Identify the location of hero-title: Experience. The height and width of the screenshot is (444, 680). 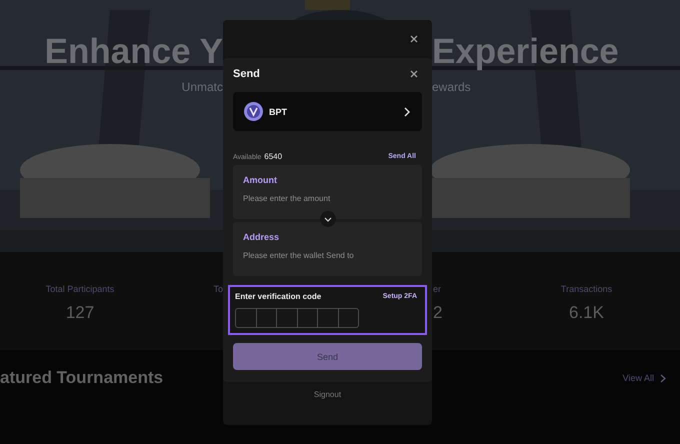
(526, 52).